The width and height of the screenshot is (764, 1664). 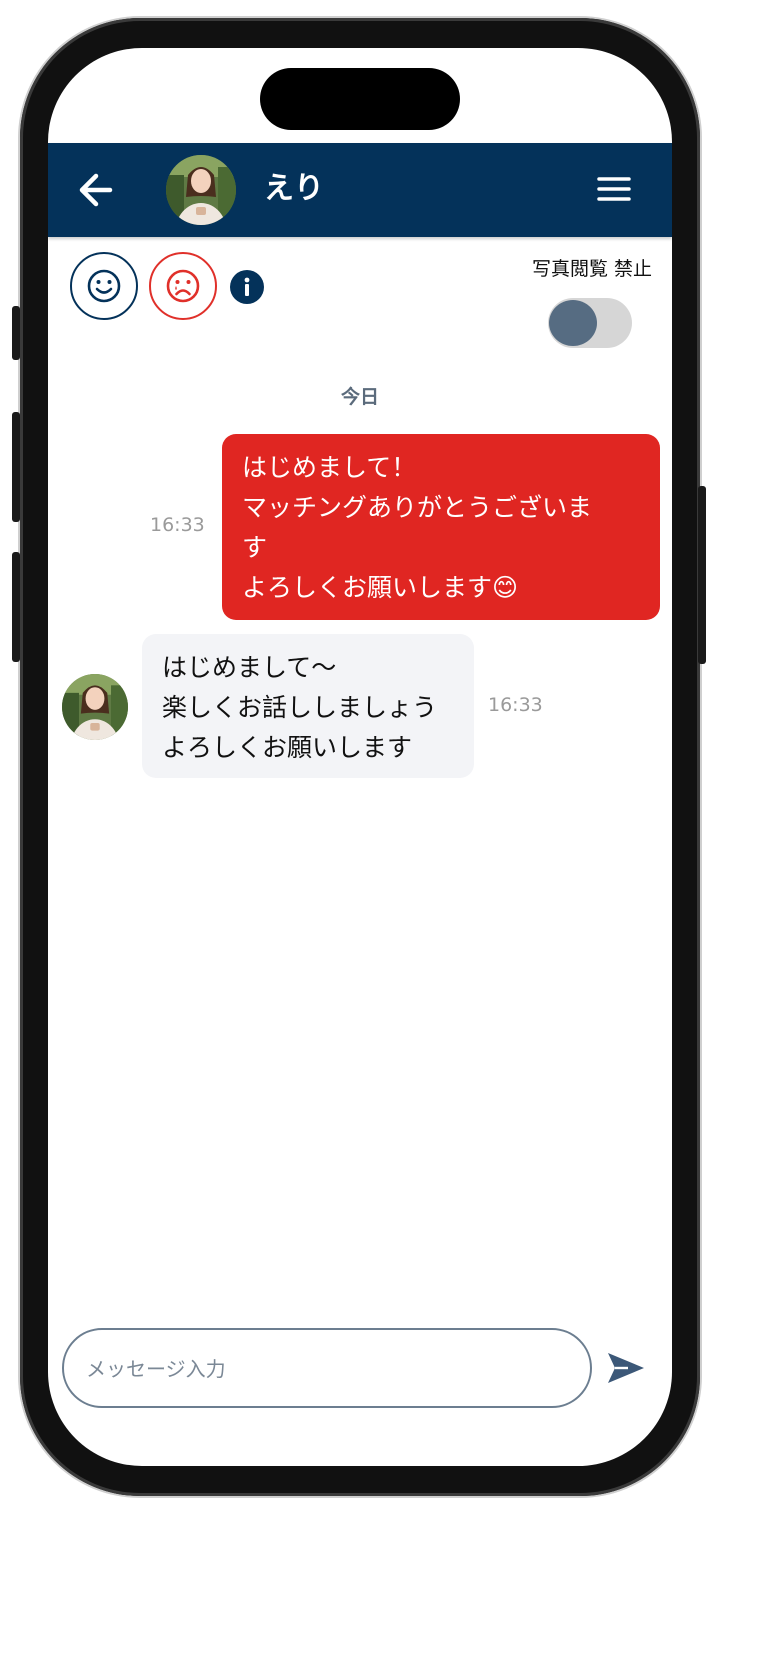 I want to click on incoming-avatar, so click(x=95, y=707).